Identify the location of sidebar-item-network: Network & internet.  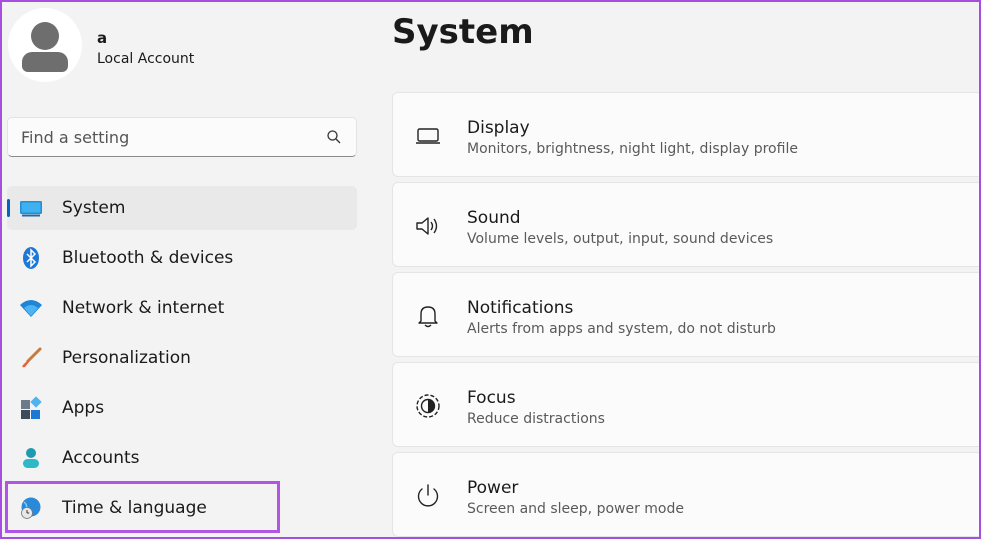
(182, 308).